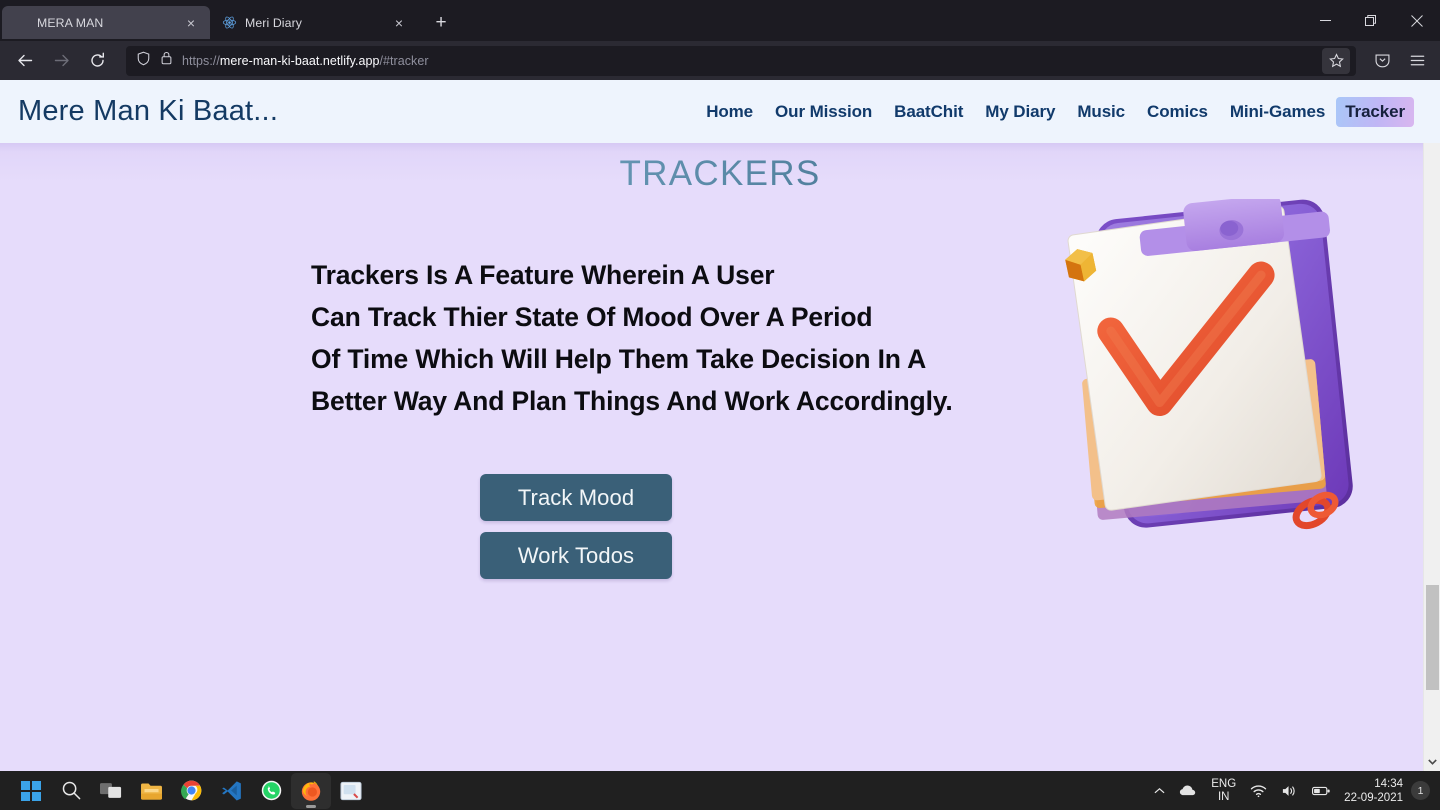  Describe the element at coordinates (1420, 790) in the screenshot. I see `notification-badge: 1` at that location.